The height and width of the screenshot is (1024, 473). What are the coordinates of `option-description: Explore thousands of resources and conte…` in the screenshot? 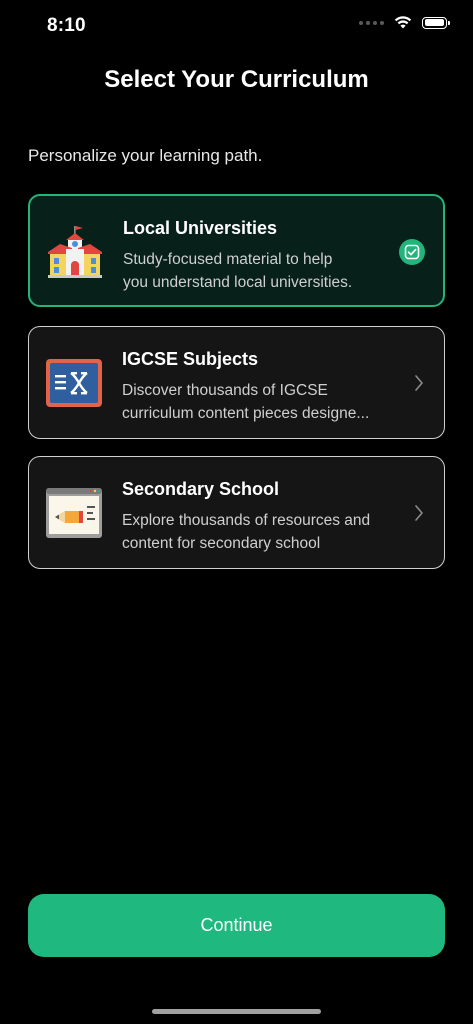 It's located at (259, 532).